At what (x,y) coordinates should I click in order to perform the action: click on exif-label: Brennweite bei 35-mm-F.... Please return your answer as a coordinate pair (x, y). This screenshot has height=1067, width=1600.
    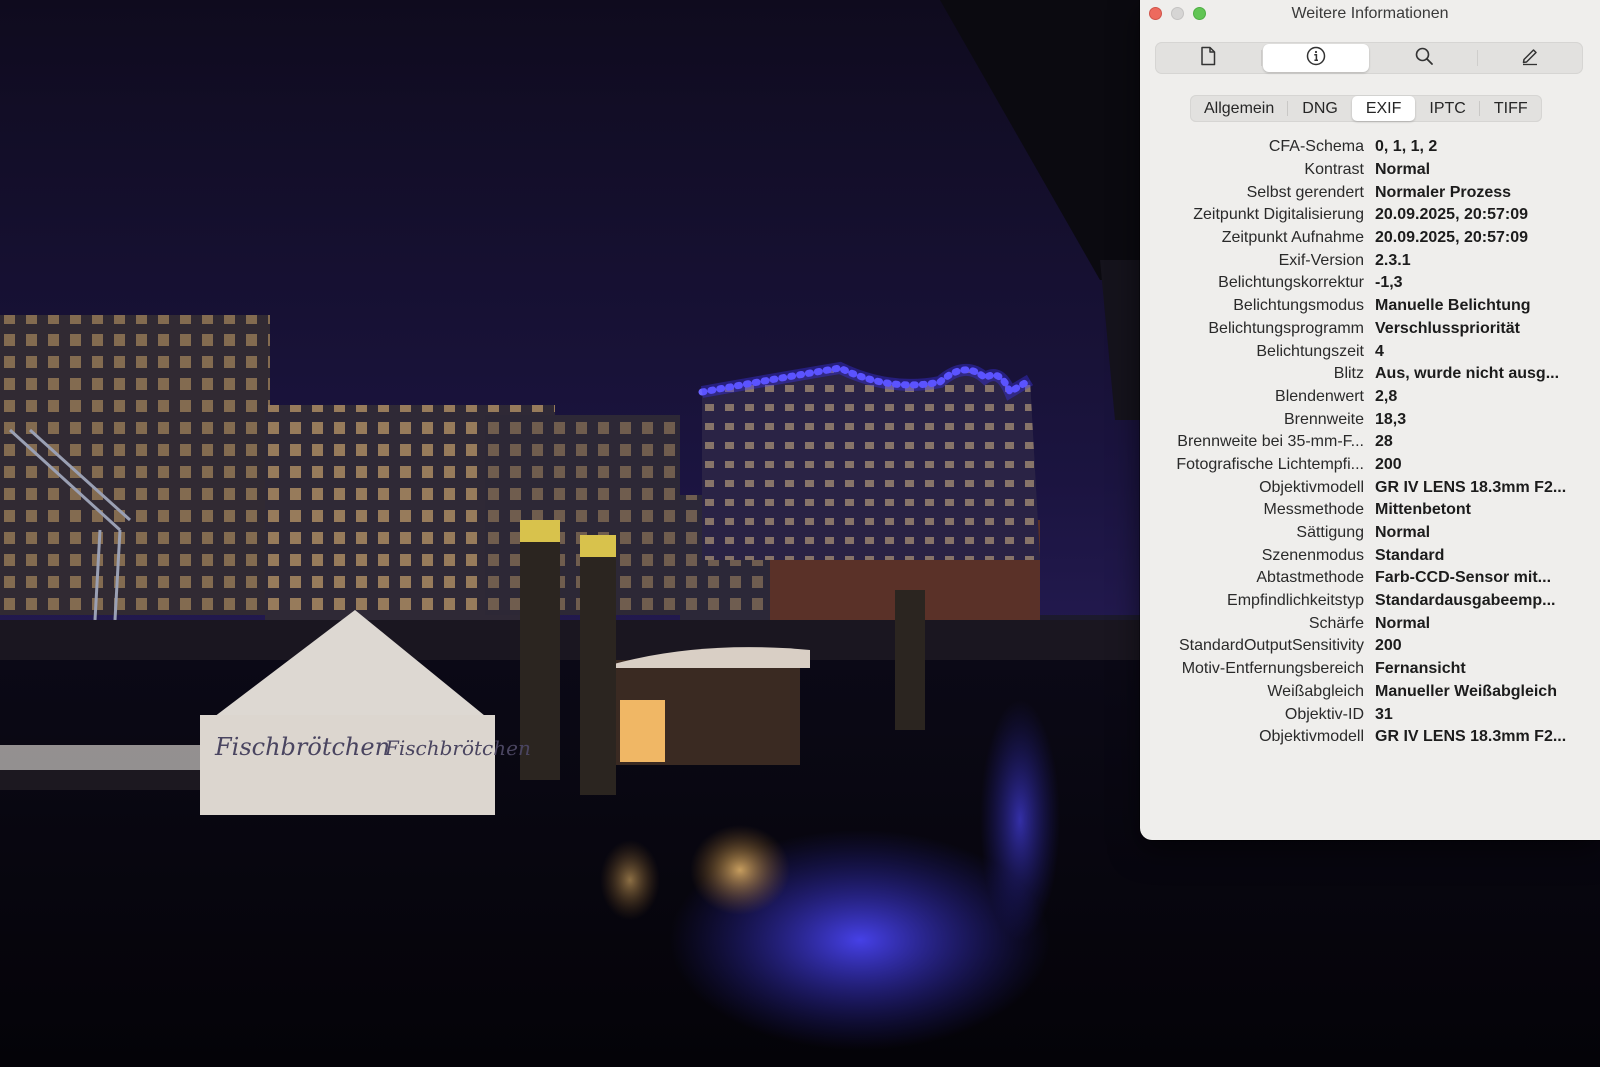
    Looking at the image, I should click on (1270, 442).